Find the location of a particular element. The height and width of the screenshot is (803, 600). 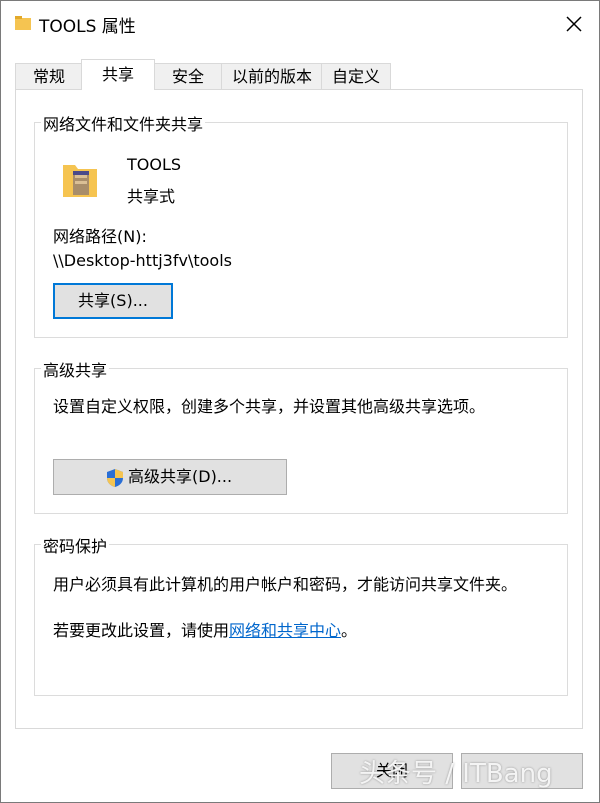

folder-name: TOOLS is located at coordinates (154, 164).